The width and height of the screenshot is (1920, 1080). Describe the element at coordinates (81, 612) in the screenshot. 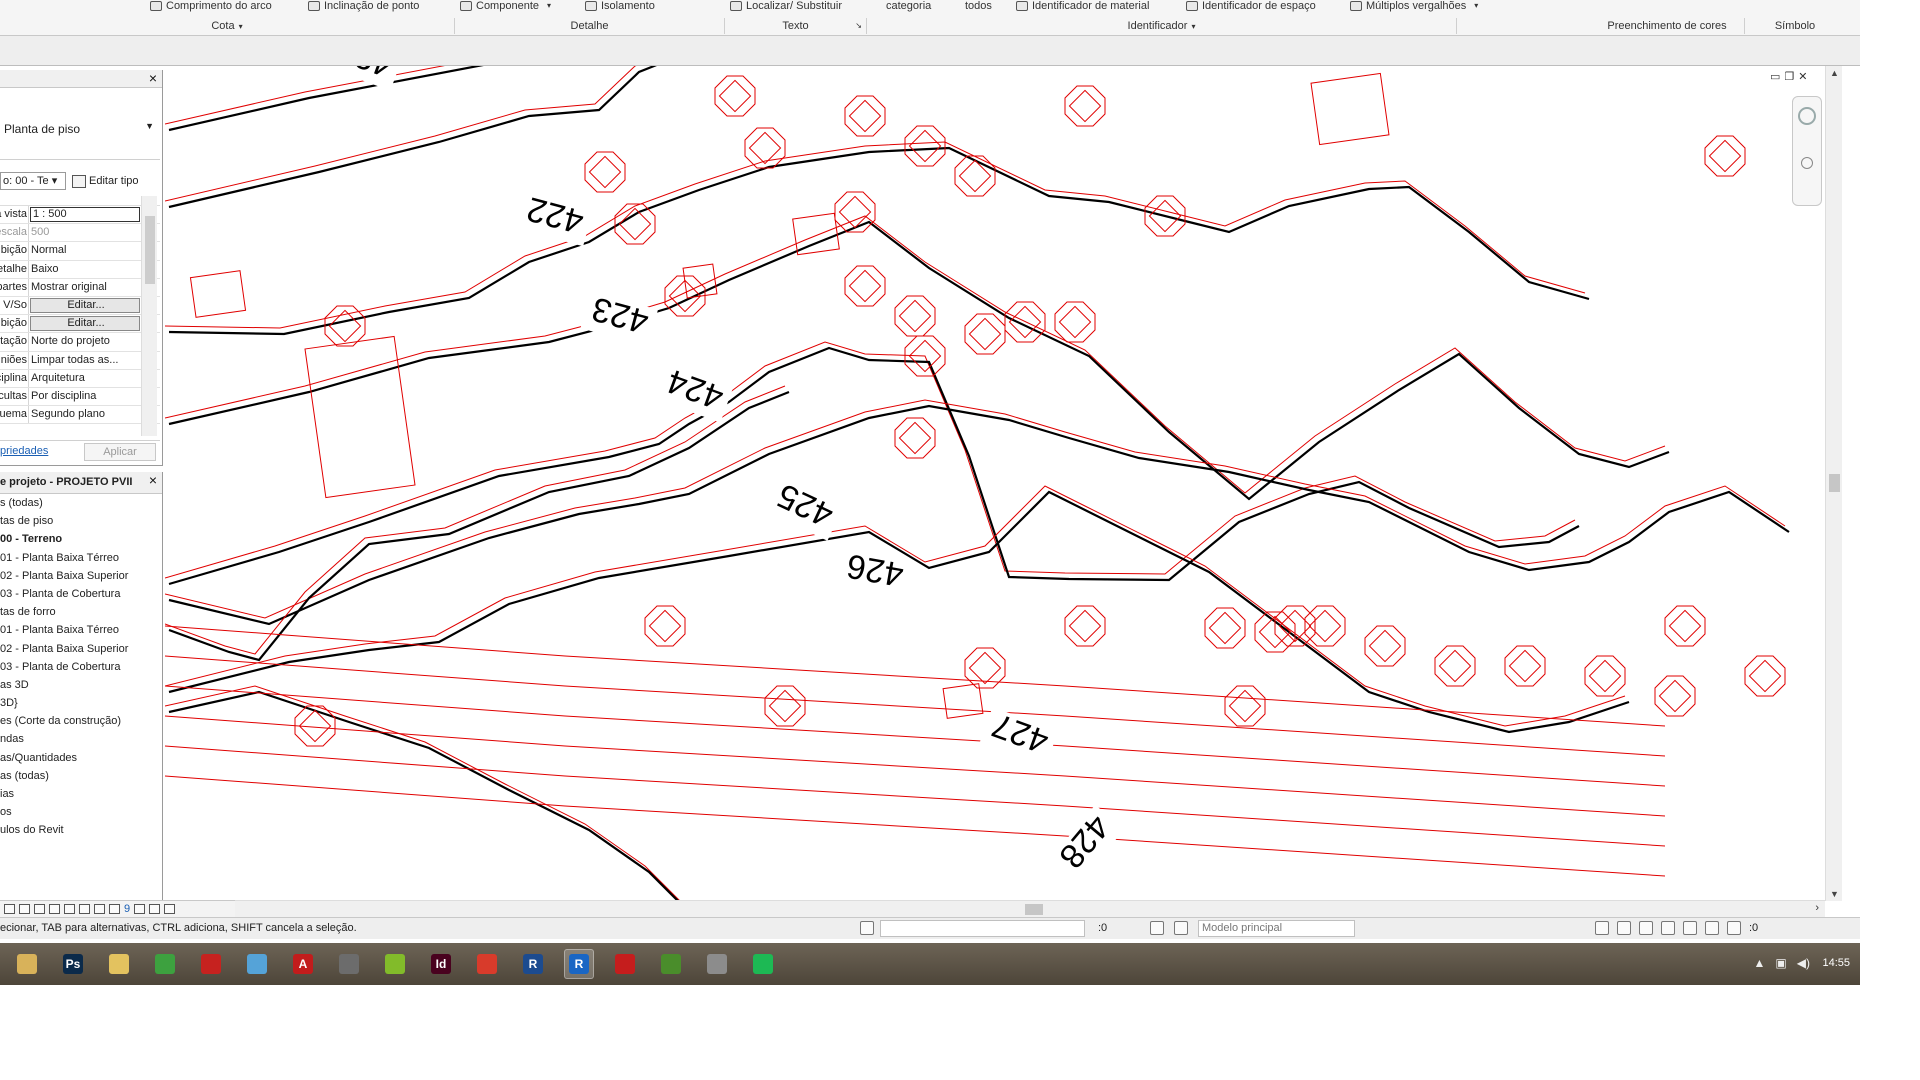

I see `browser-item: tas de forro` at that location.